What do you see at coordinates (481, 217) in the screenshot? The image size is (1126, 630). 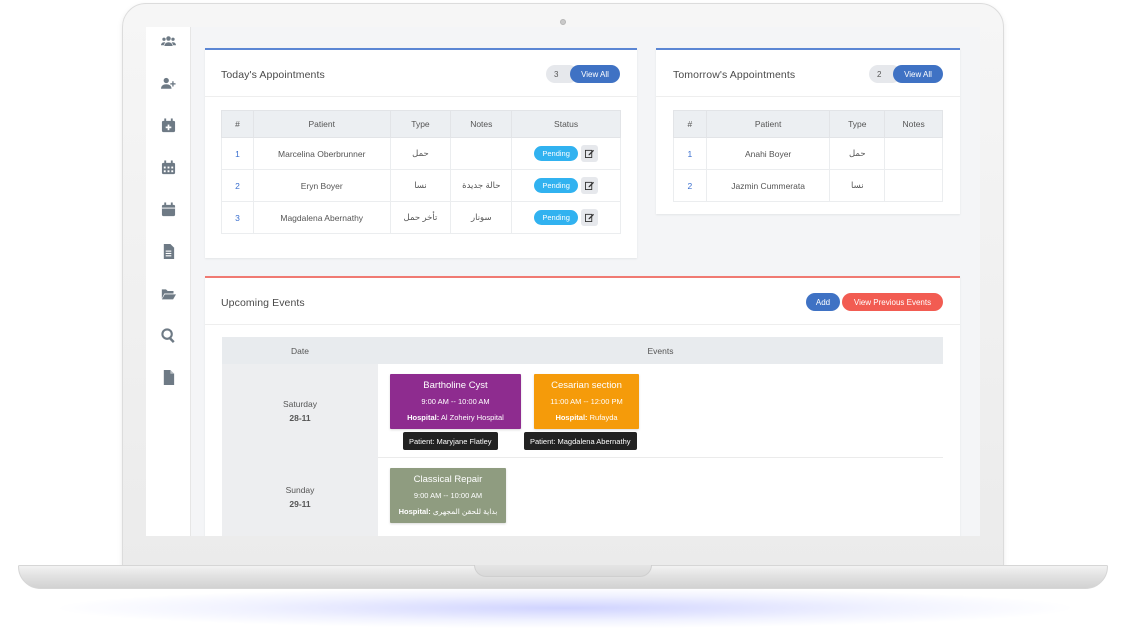 I see `row-notes: سونار` at bounding box center [481, 217].